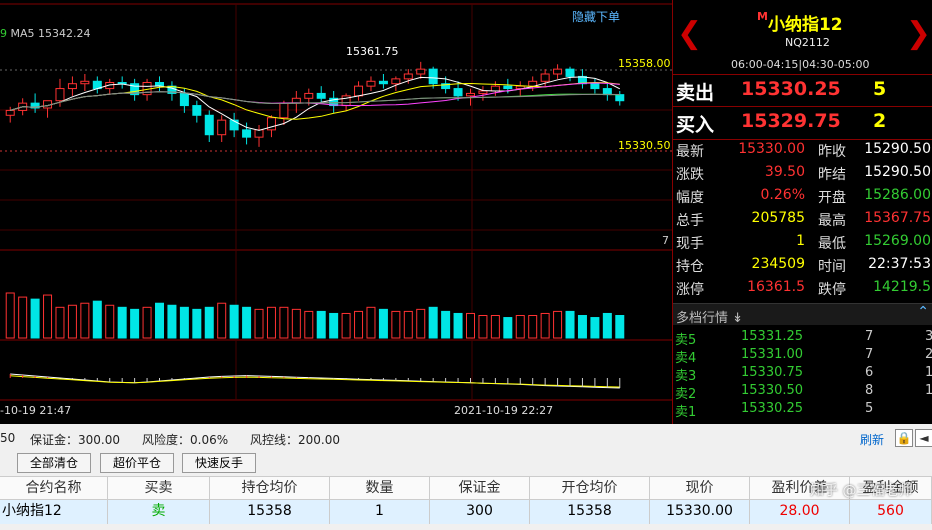 This screenshot has height=530, width=932. Describe the element at coordinates (802, 267) in the screenshot. I see `stat-row: 持仓 234509 时间 22:37:53` at that location.